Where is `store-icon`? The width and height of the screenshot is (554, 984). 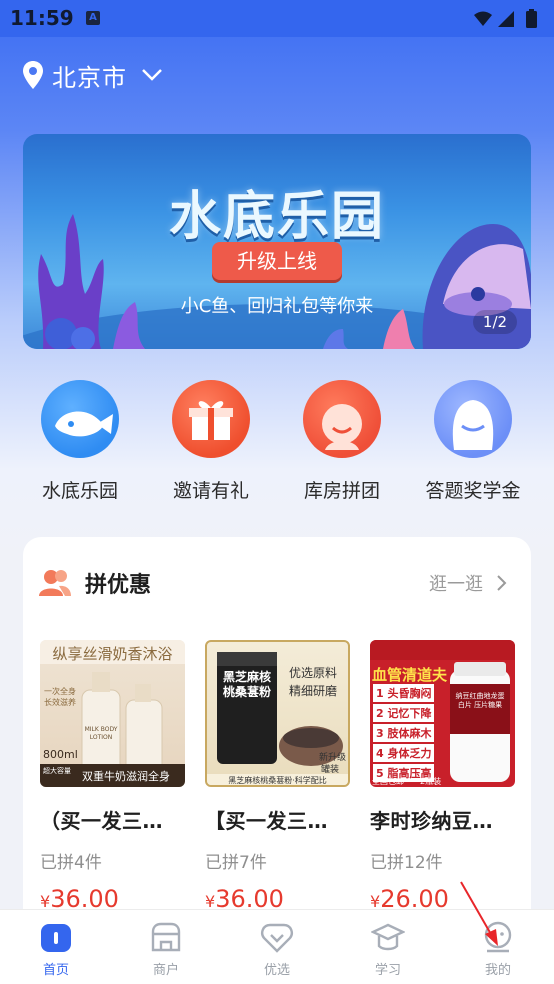 store-icon is located at coordinates (166, 937).